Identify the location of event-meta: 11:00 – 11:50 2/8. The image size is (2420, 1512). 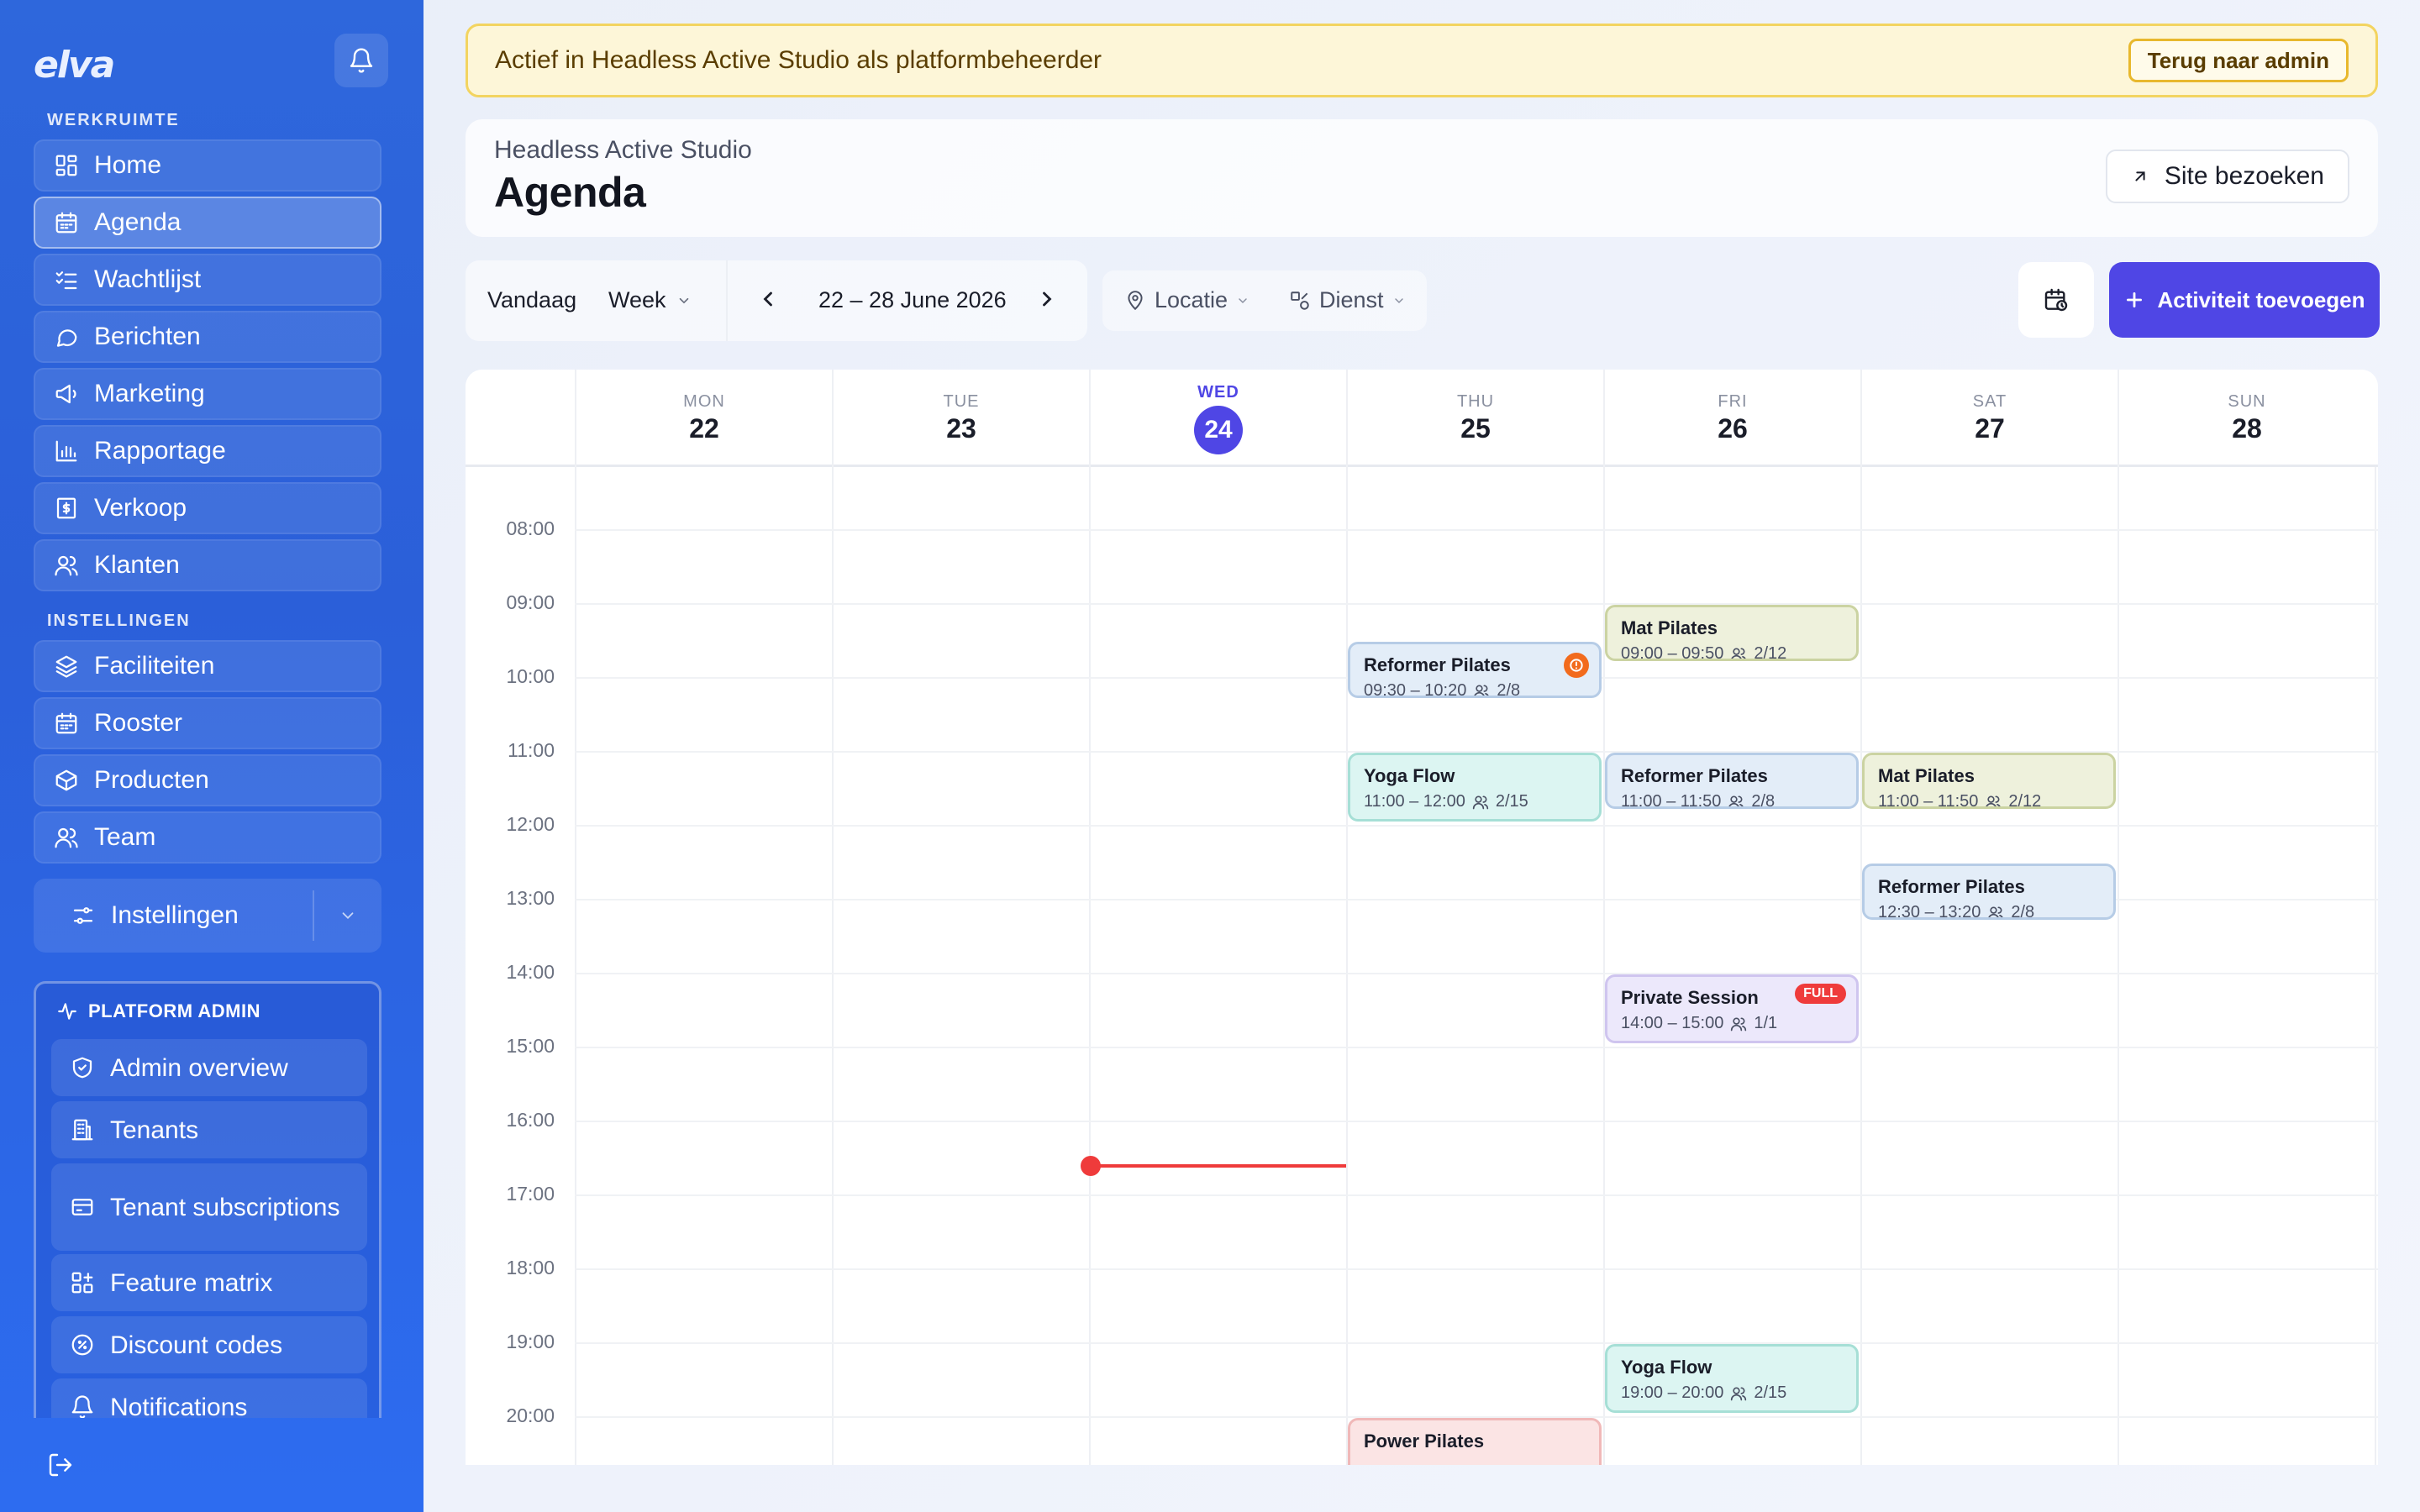
(1732, 801).